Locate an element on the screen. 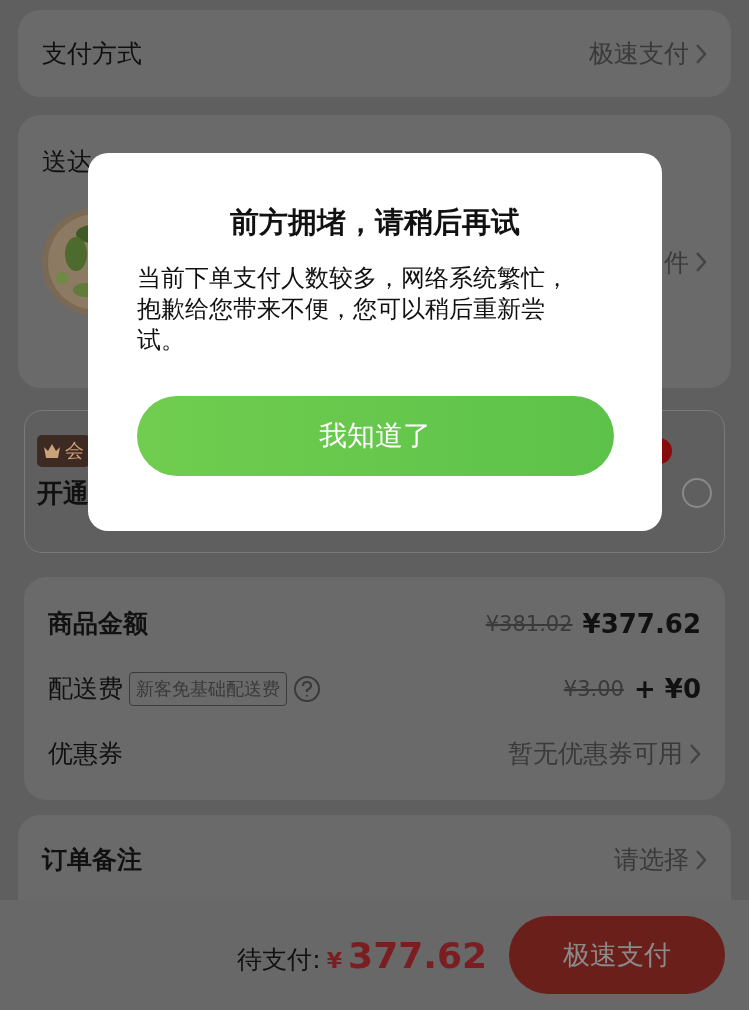  pay-button: 极速支付 is located at coordinates (617, 955).